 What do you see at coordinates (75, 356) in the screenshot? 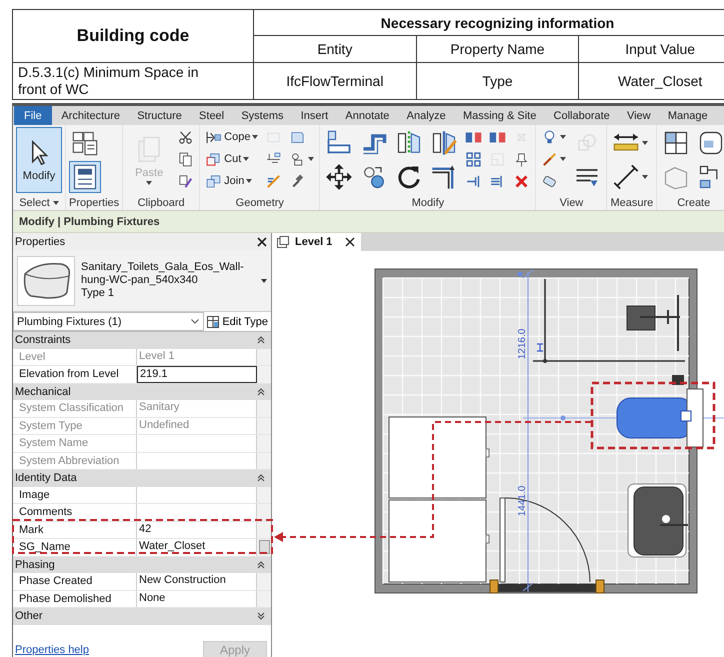
I see `property-name: Level` at bounding box center [75, 356].